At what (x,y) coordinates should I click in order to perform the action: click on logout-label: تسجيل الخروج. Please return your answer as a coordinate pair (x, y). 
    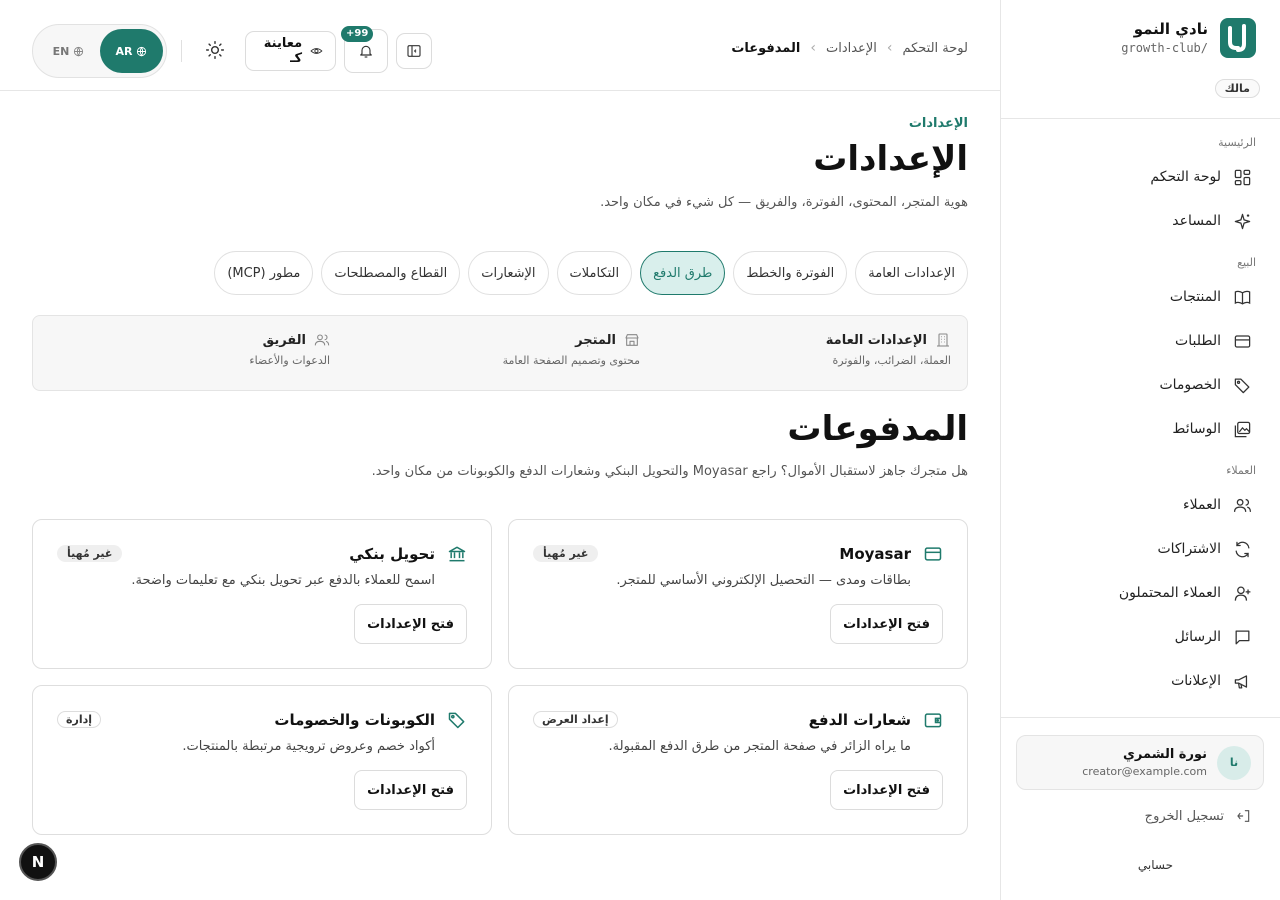
    Looking at the image, I should click on (1184, 816).